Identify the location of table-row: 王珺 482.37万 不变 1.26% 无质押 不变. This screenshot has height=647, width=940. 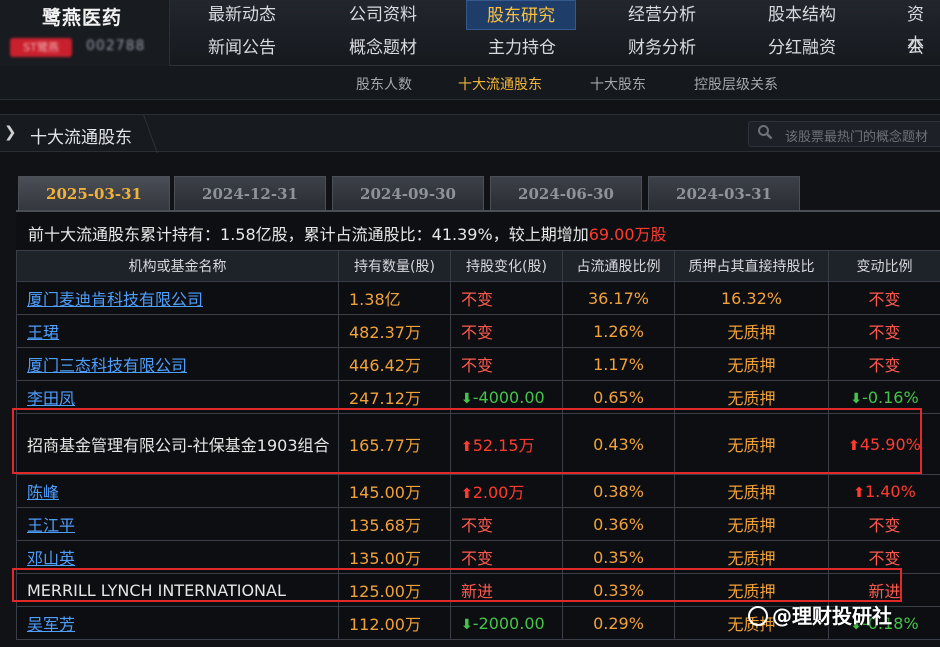
(478, 331).